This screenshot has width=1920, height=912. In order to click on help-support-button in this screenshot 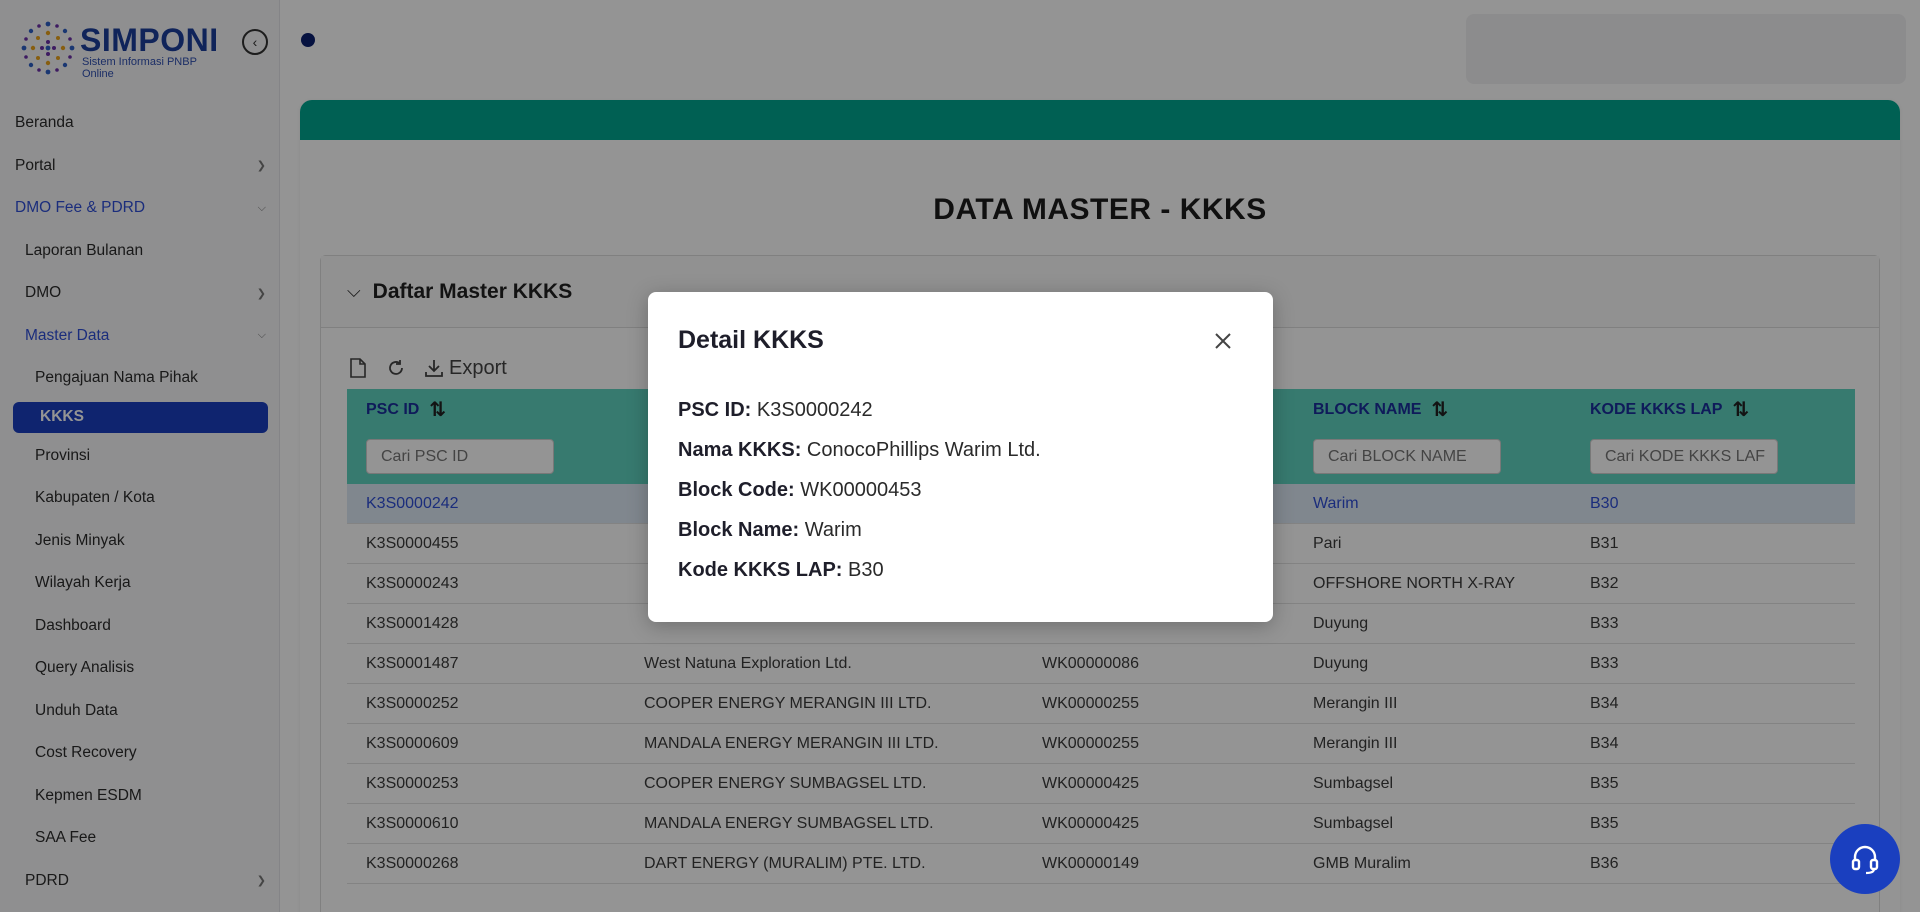, I will do `click(1865, 859)`.